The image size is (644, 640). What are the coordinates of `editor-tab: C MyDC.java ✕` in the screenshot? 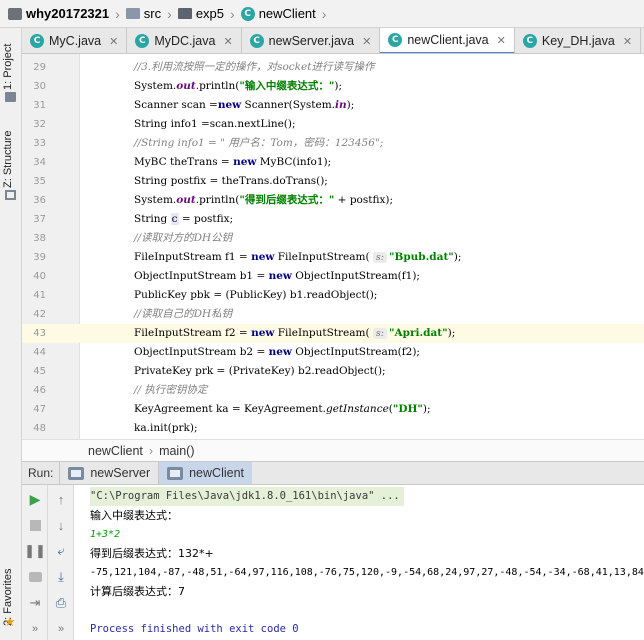 It's located at (184, 40).